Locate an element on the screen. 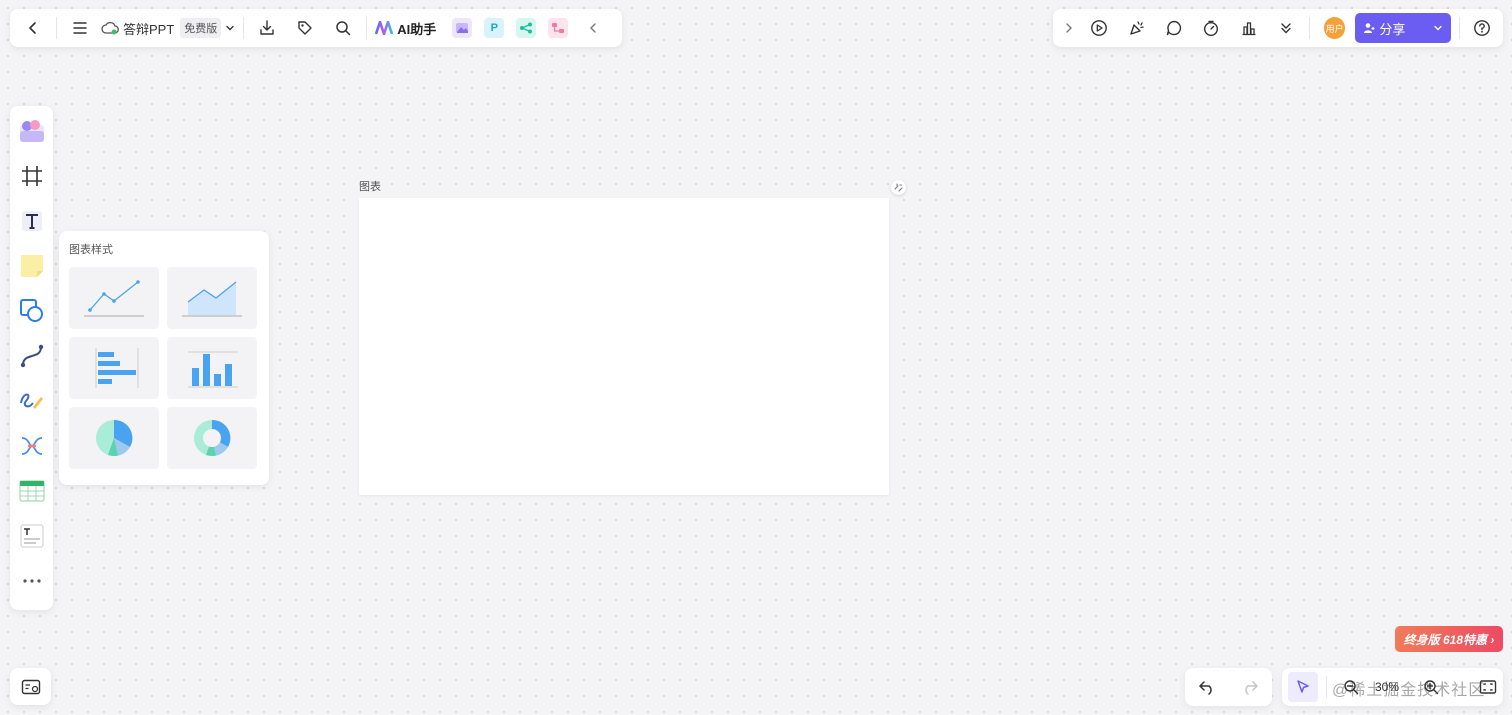 This screenshot has height=715, width=1512. menu-button is located at coordinates (80, 28).